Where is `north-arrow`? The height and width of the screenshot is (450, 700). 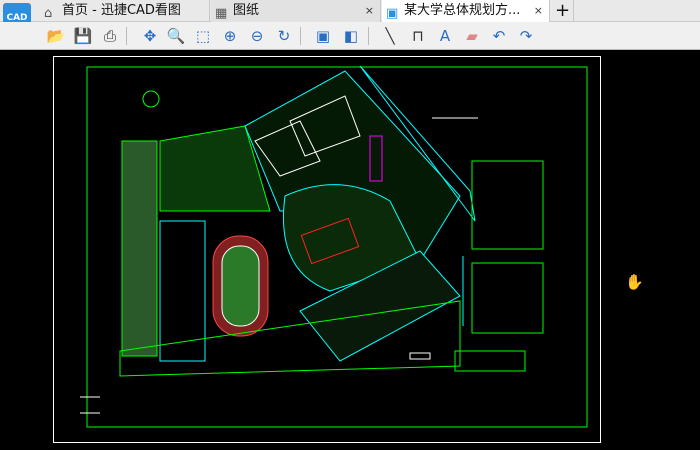
north-arrow is located at coordinates (151, 99).